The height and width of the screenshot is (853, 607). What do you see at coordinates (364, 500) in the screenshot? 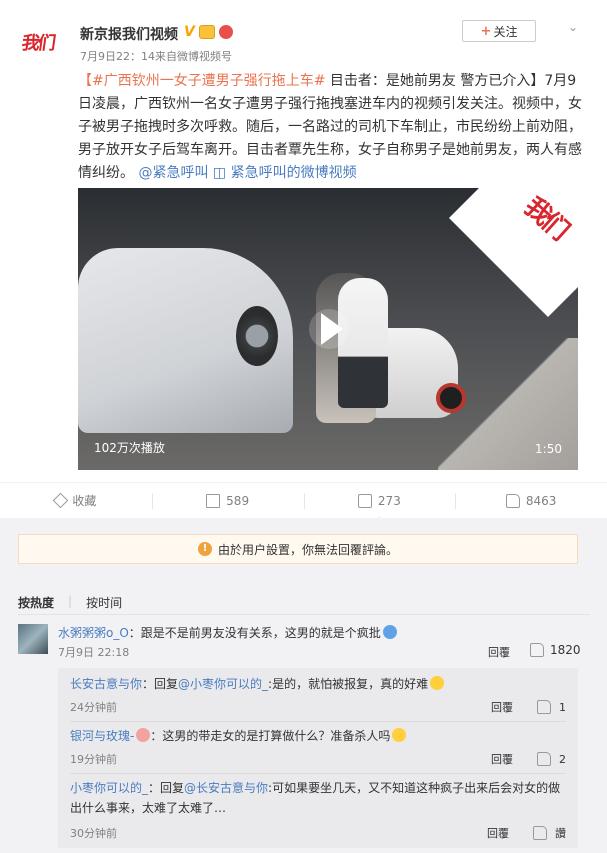
I see `comment-icon` at bounding box center [364, 500].